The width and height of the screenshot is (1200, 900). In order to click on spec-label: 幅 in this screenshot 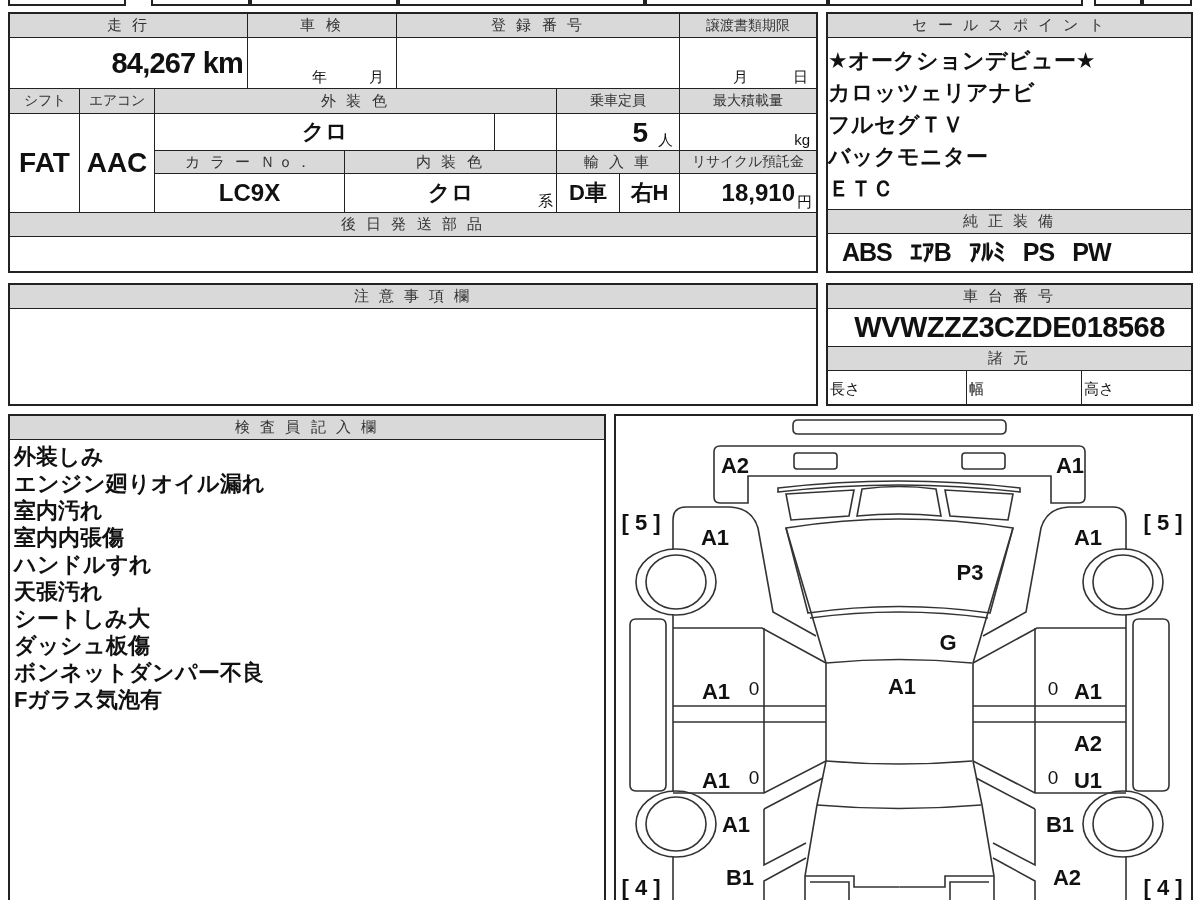, I will do `click(976, 388)`.